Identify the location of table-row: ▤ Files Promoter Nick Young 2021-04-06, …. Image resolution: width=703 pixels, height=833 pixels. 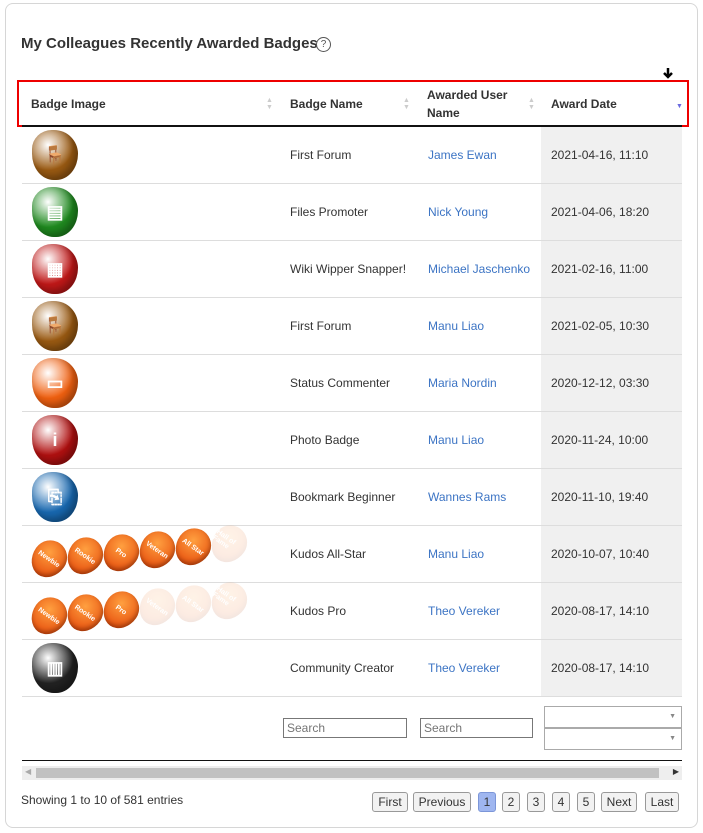
(352, 212).